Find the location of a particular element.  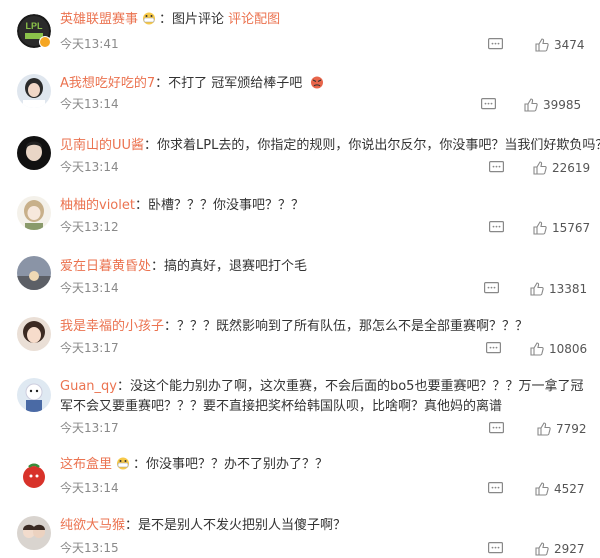

username: A我想吃好吃的7 is located at coordinates (107, 83).